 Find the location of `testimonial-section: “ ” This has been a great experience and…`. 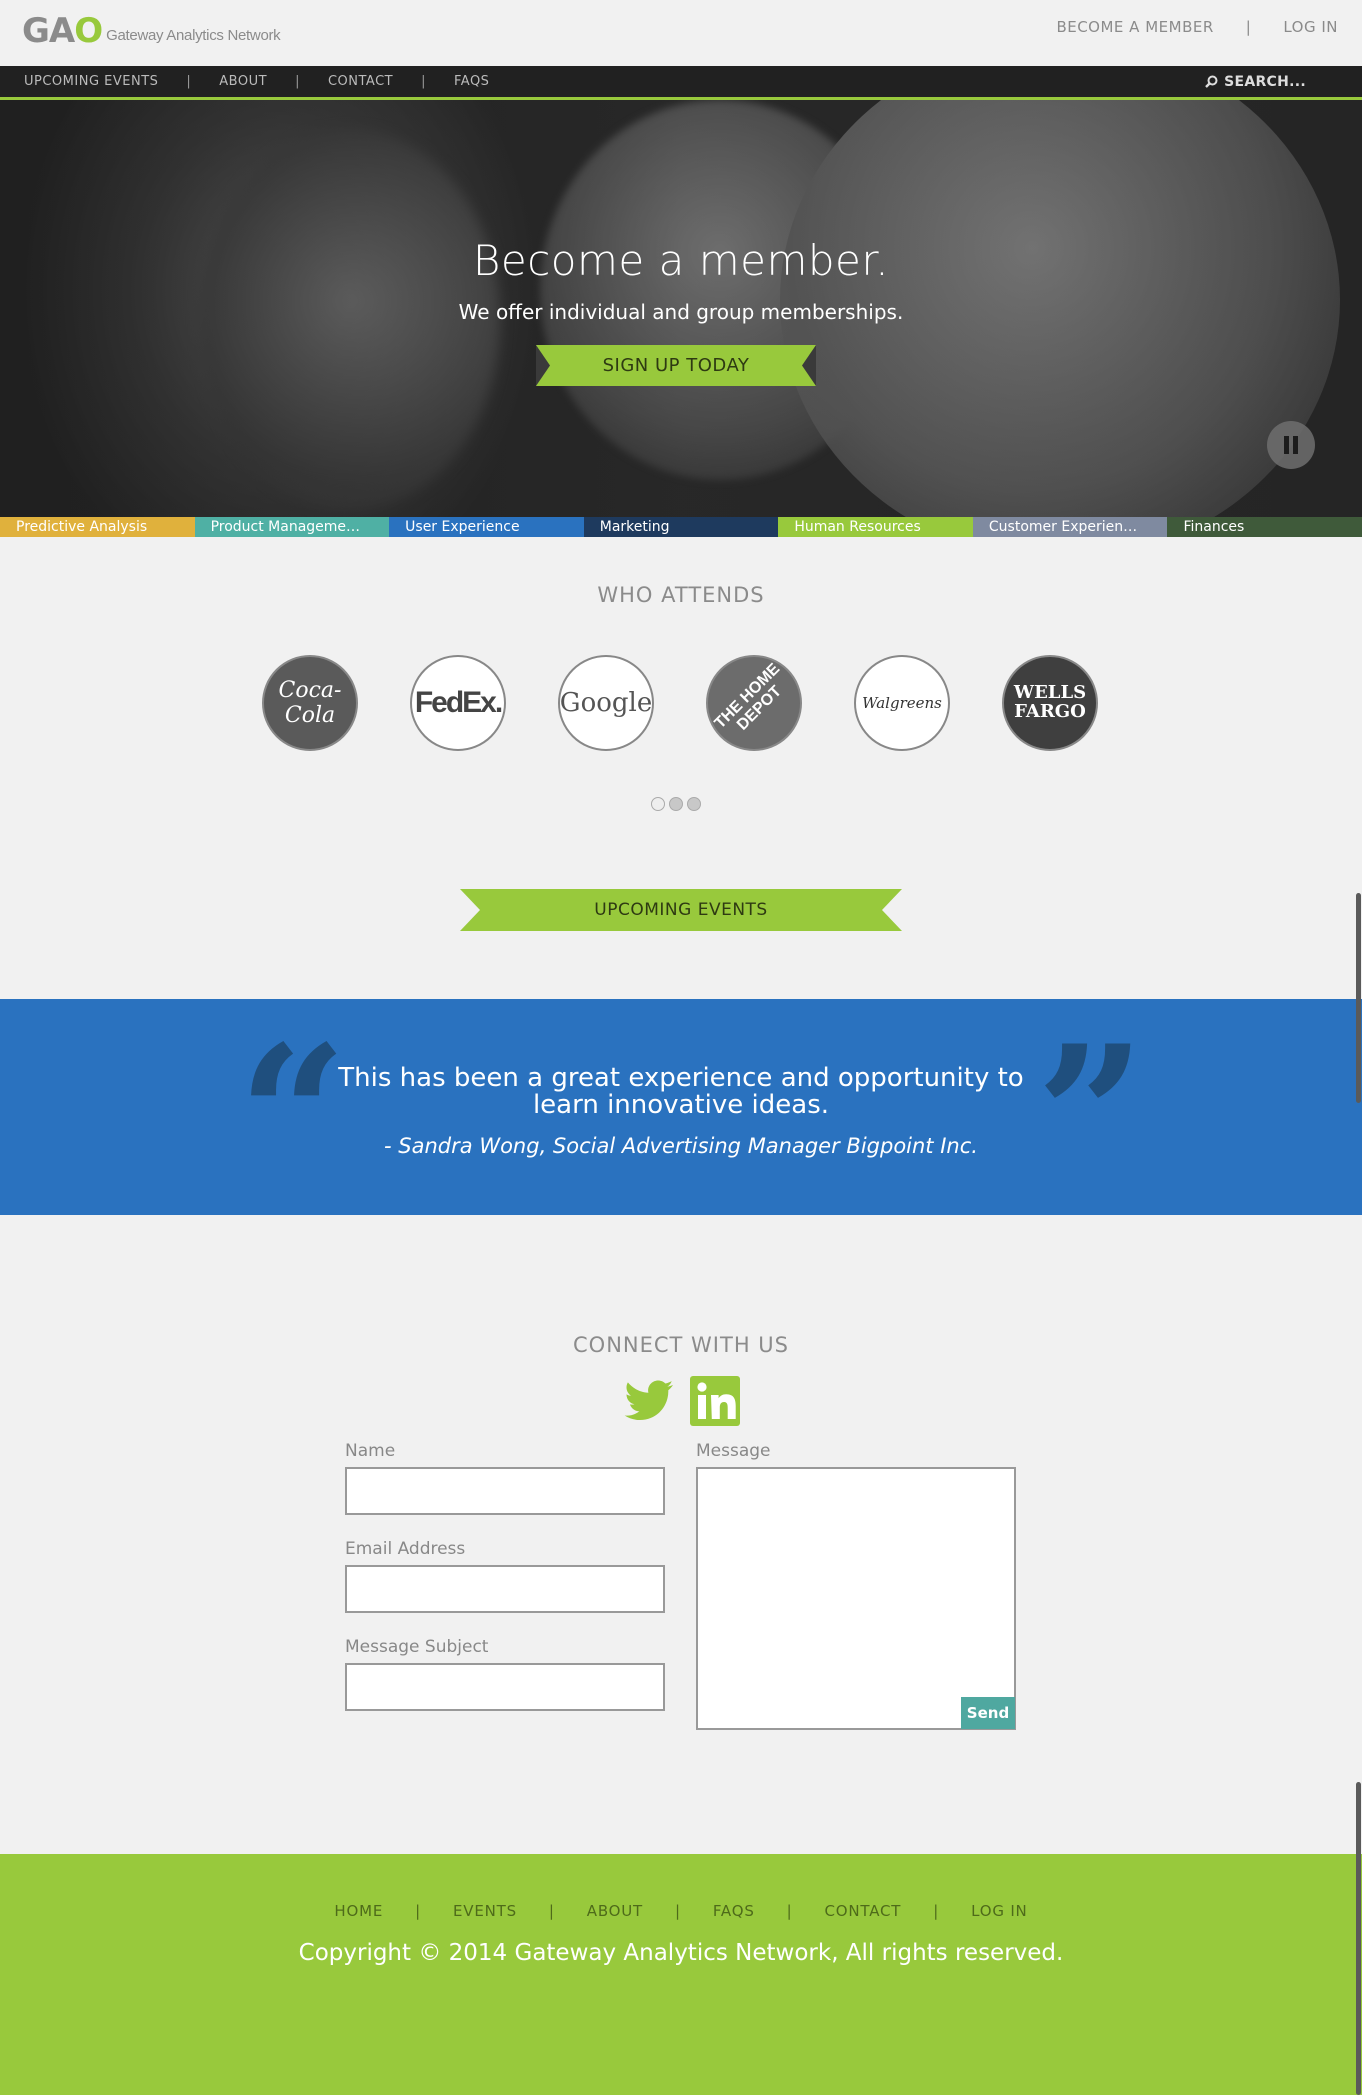

testimonial-section: “ ” This has been a great experience and… is located at coordinates (681, 1107).